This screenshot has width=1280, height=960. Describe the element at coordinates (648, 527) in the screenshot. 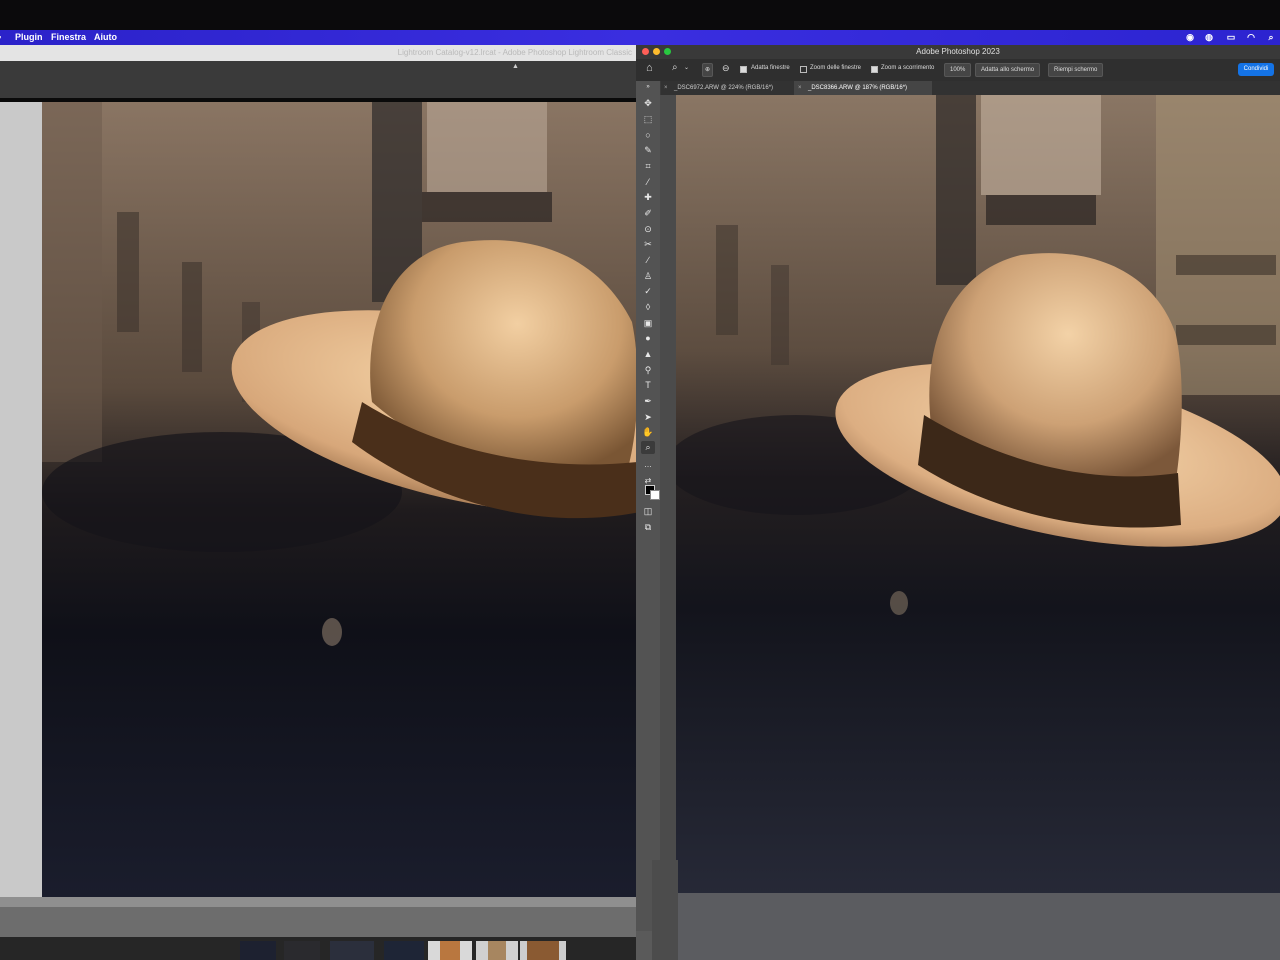

I see `screen-mode-icon: ⧉` at that location.